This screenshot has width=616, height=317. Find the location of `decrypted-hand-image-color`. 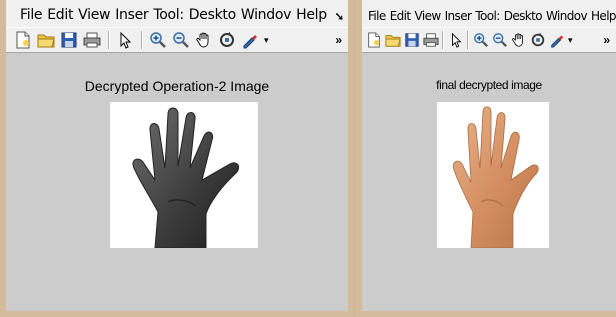

decrypted-hand-image-color is located at coordinates (493, 175).